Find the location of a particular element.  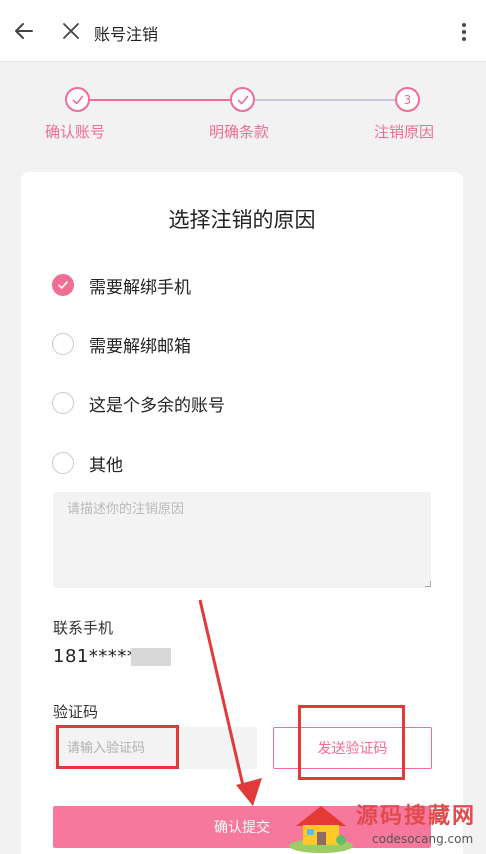

option-label: 需要解绑手机 is located at coordinates (140, 287).